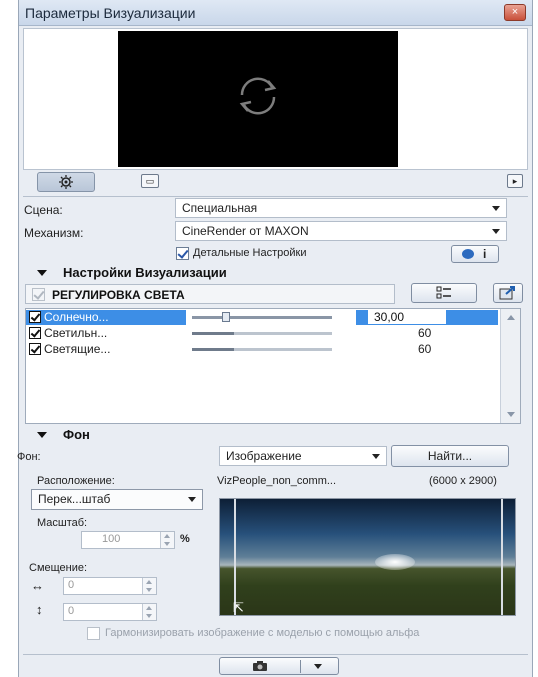 The height and width of the screenshot is (677, 538). I want to click on list-view-button, so click(444, 293).